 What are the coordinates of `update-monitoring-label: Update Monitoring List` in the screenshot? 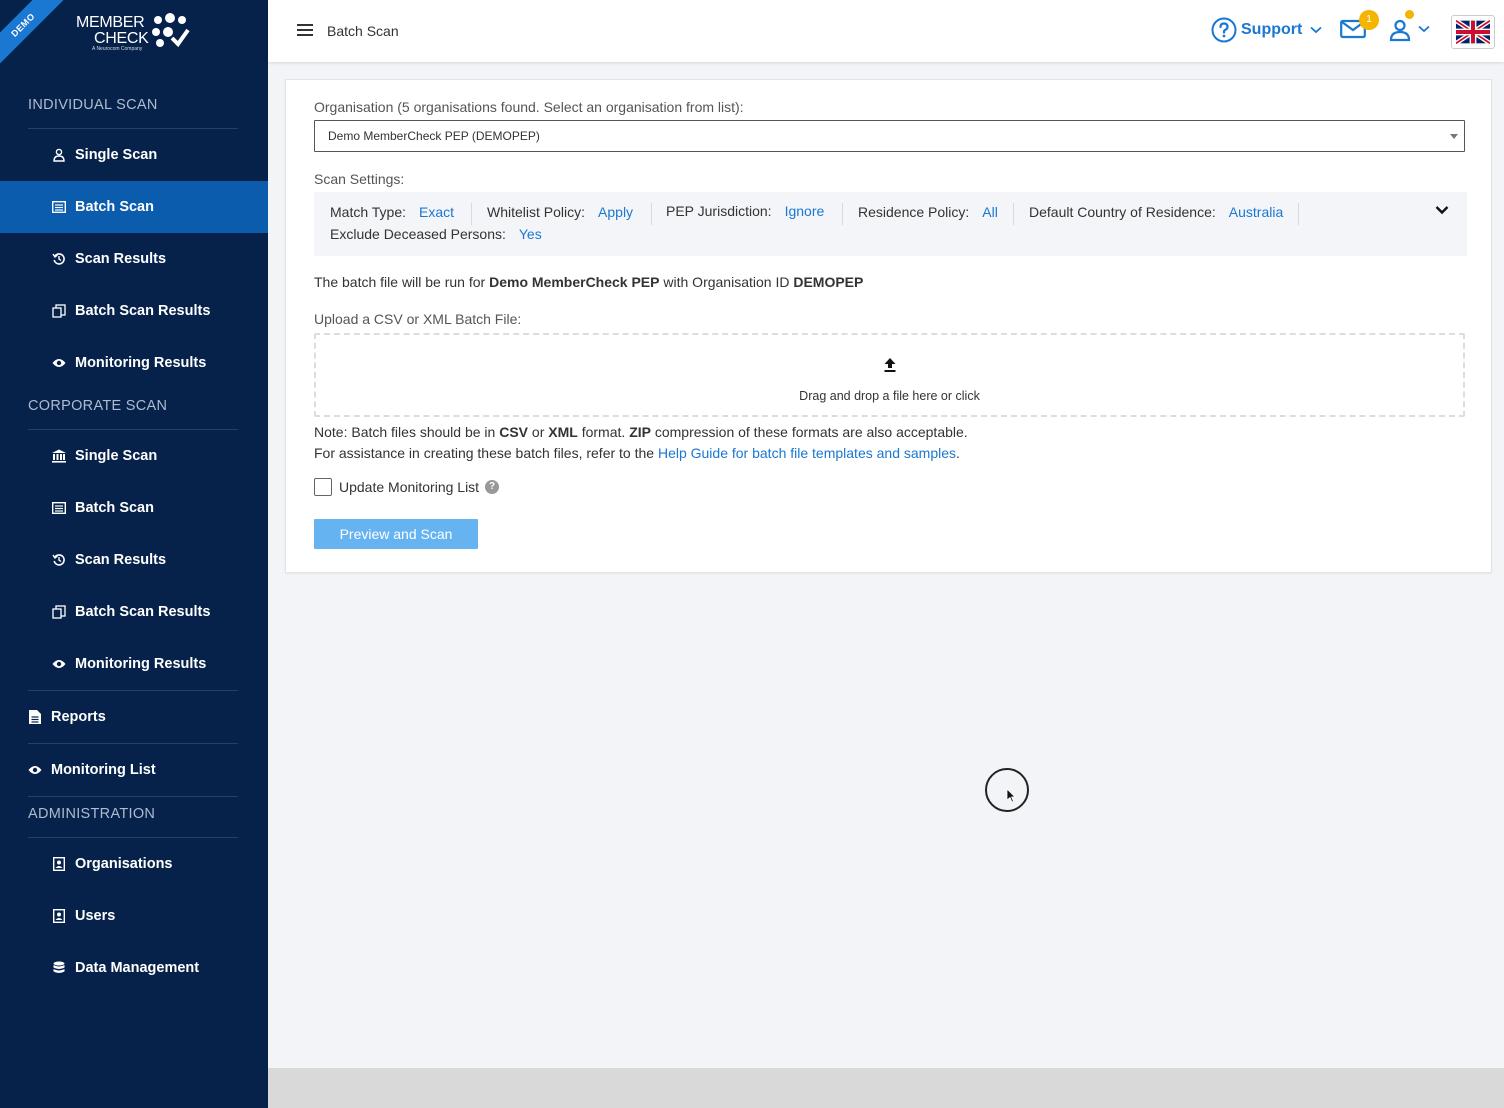 It's located at (409, 487).